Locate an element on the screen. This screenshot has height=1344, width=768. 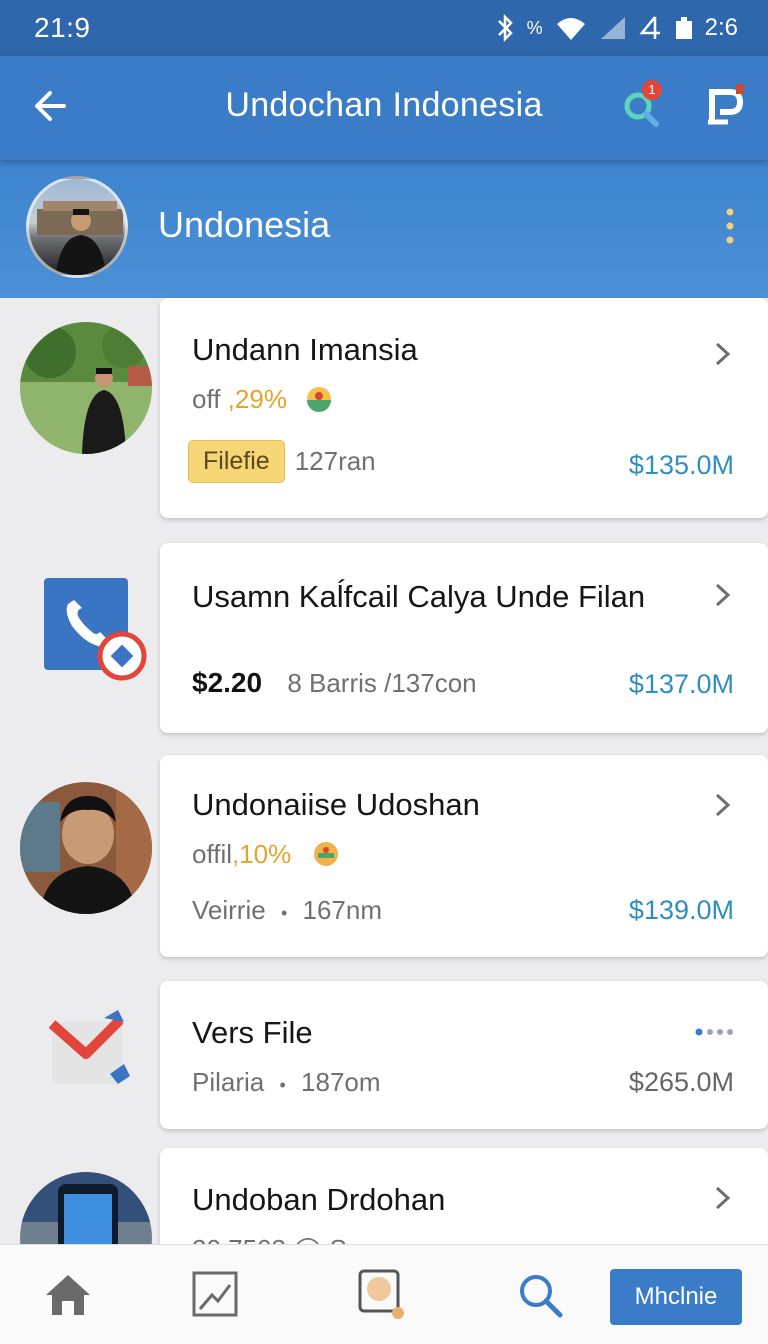
battery-icon is located at coordinates (683, 28).